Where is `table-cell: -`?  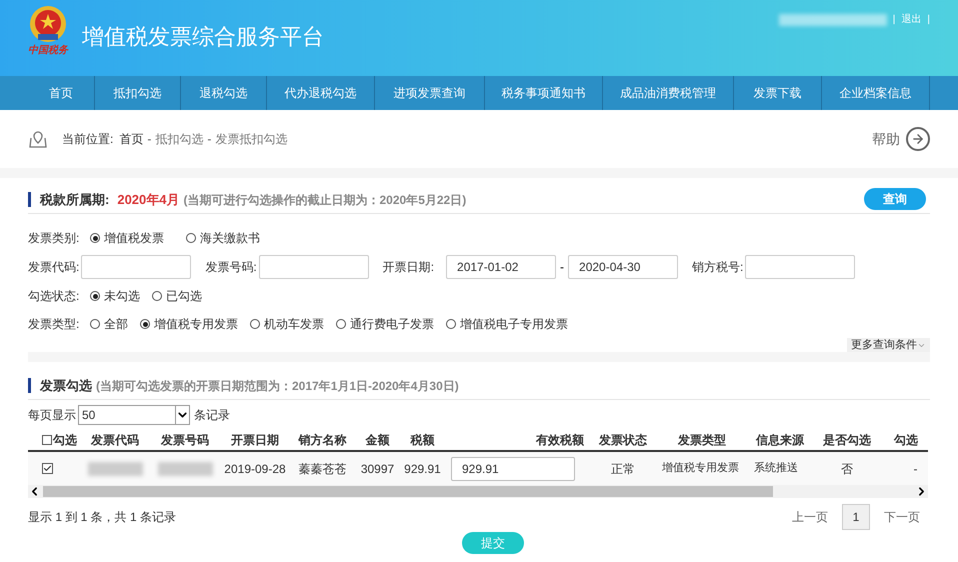
table-cell: - is located at coordinates (916, 469).